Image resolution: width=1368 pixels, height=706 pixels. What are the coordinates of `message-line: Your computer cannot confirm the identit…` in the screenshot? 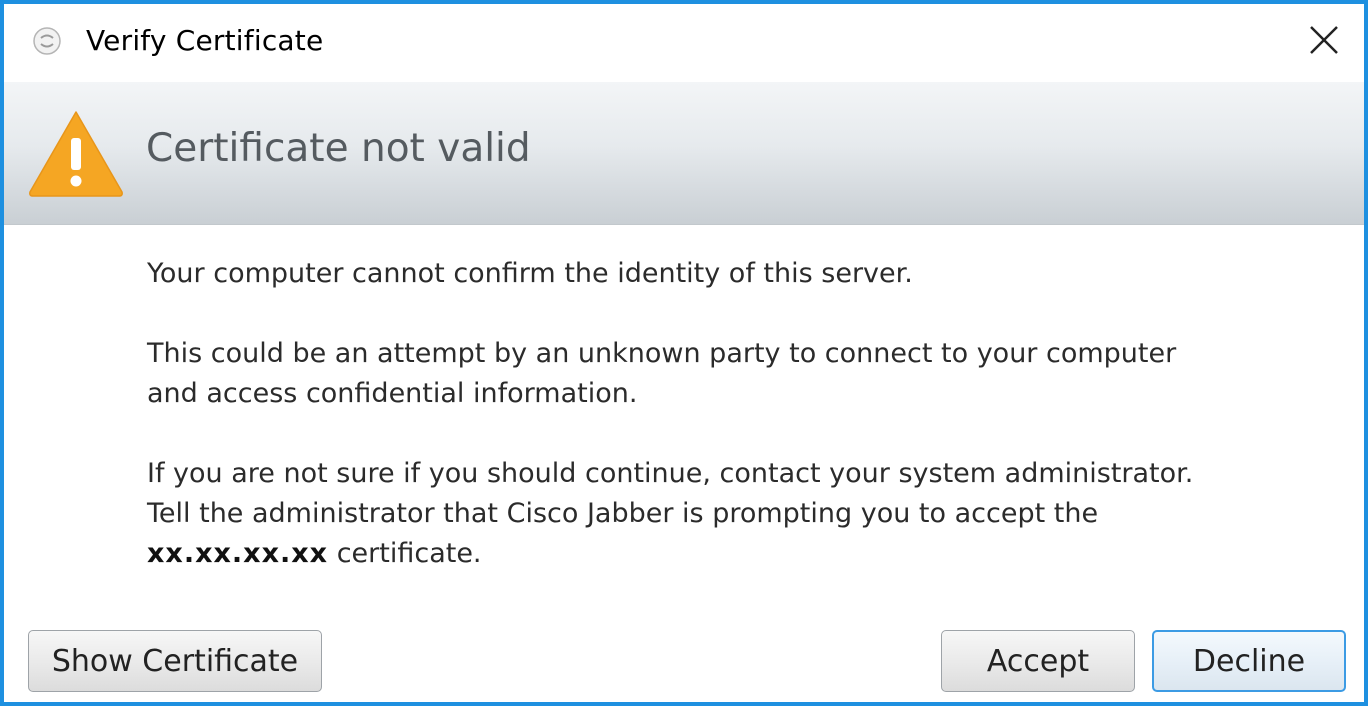 It's located at (530, 273).